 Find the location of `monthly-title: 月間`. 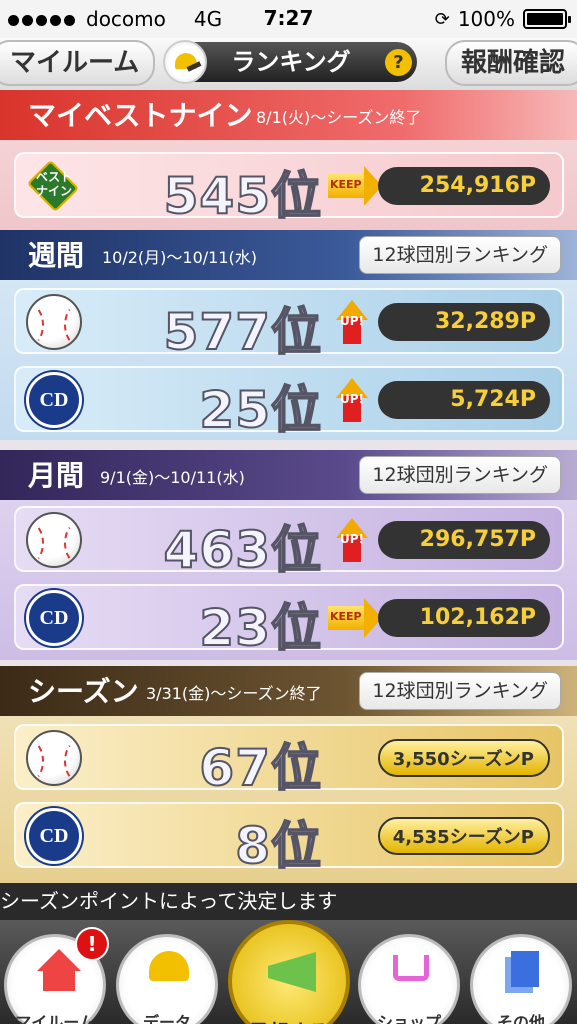

monthly-title: 月間 is located at coordinates (56, 475).